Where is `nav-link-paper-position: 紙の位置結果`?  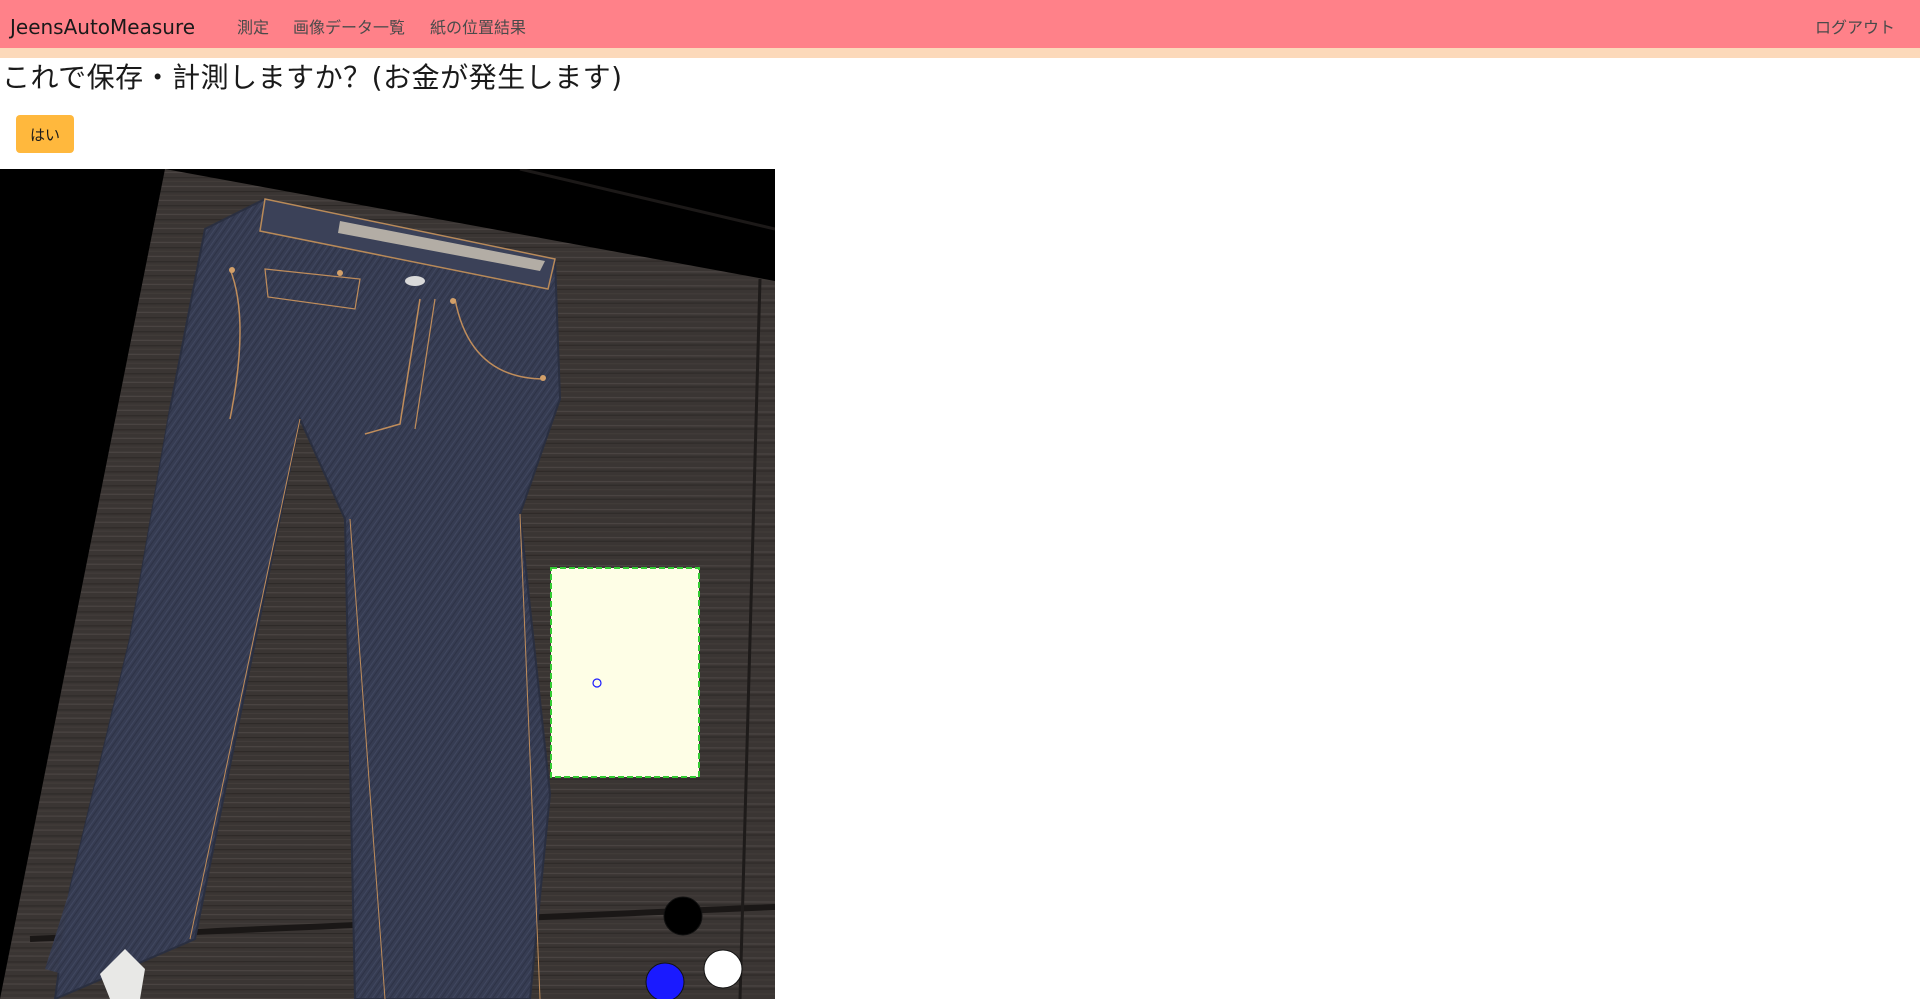
nav-link-paper-position: 紙の位置結果 is located at coordinates (478, 26).